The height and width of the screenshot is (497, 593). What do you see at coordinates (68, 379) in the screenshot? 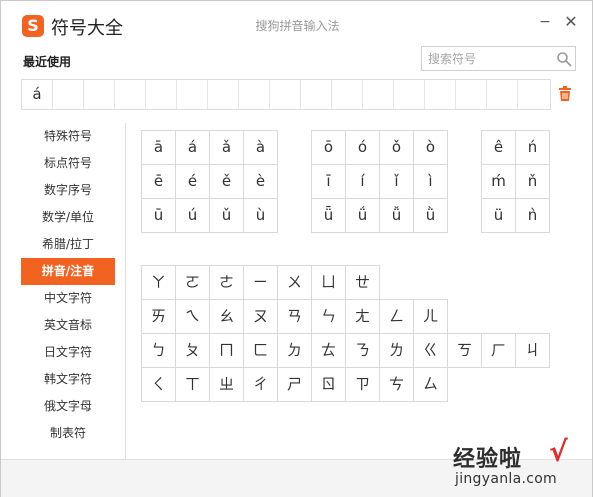
I see `sidebar-item: 韩文字符` at bounding box center [68, 379].